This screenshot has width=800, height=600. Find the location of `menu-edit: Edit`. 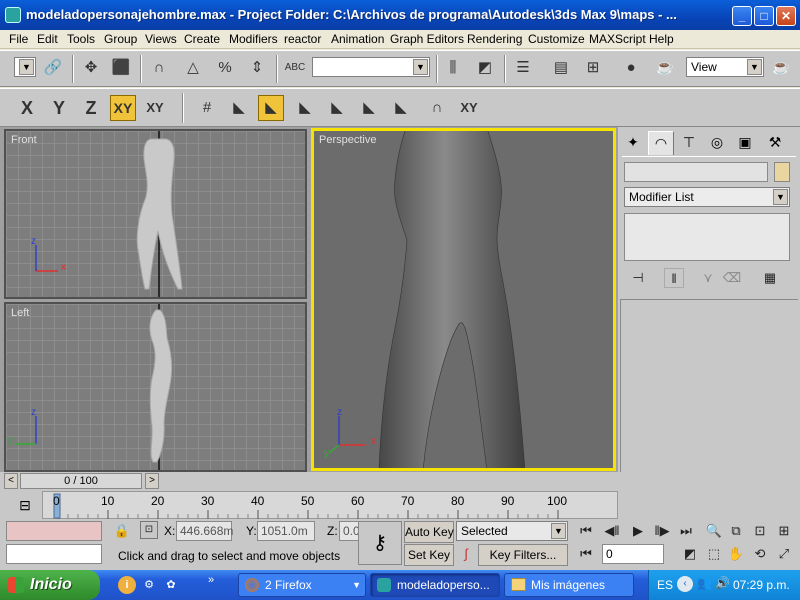

menu-edit: Edit is located at coordinates (47, 39).